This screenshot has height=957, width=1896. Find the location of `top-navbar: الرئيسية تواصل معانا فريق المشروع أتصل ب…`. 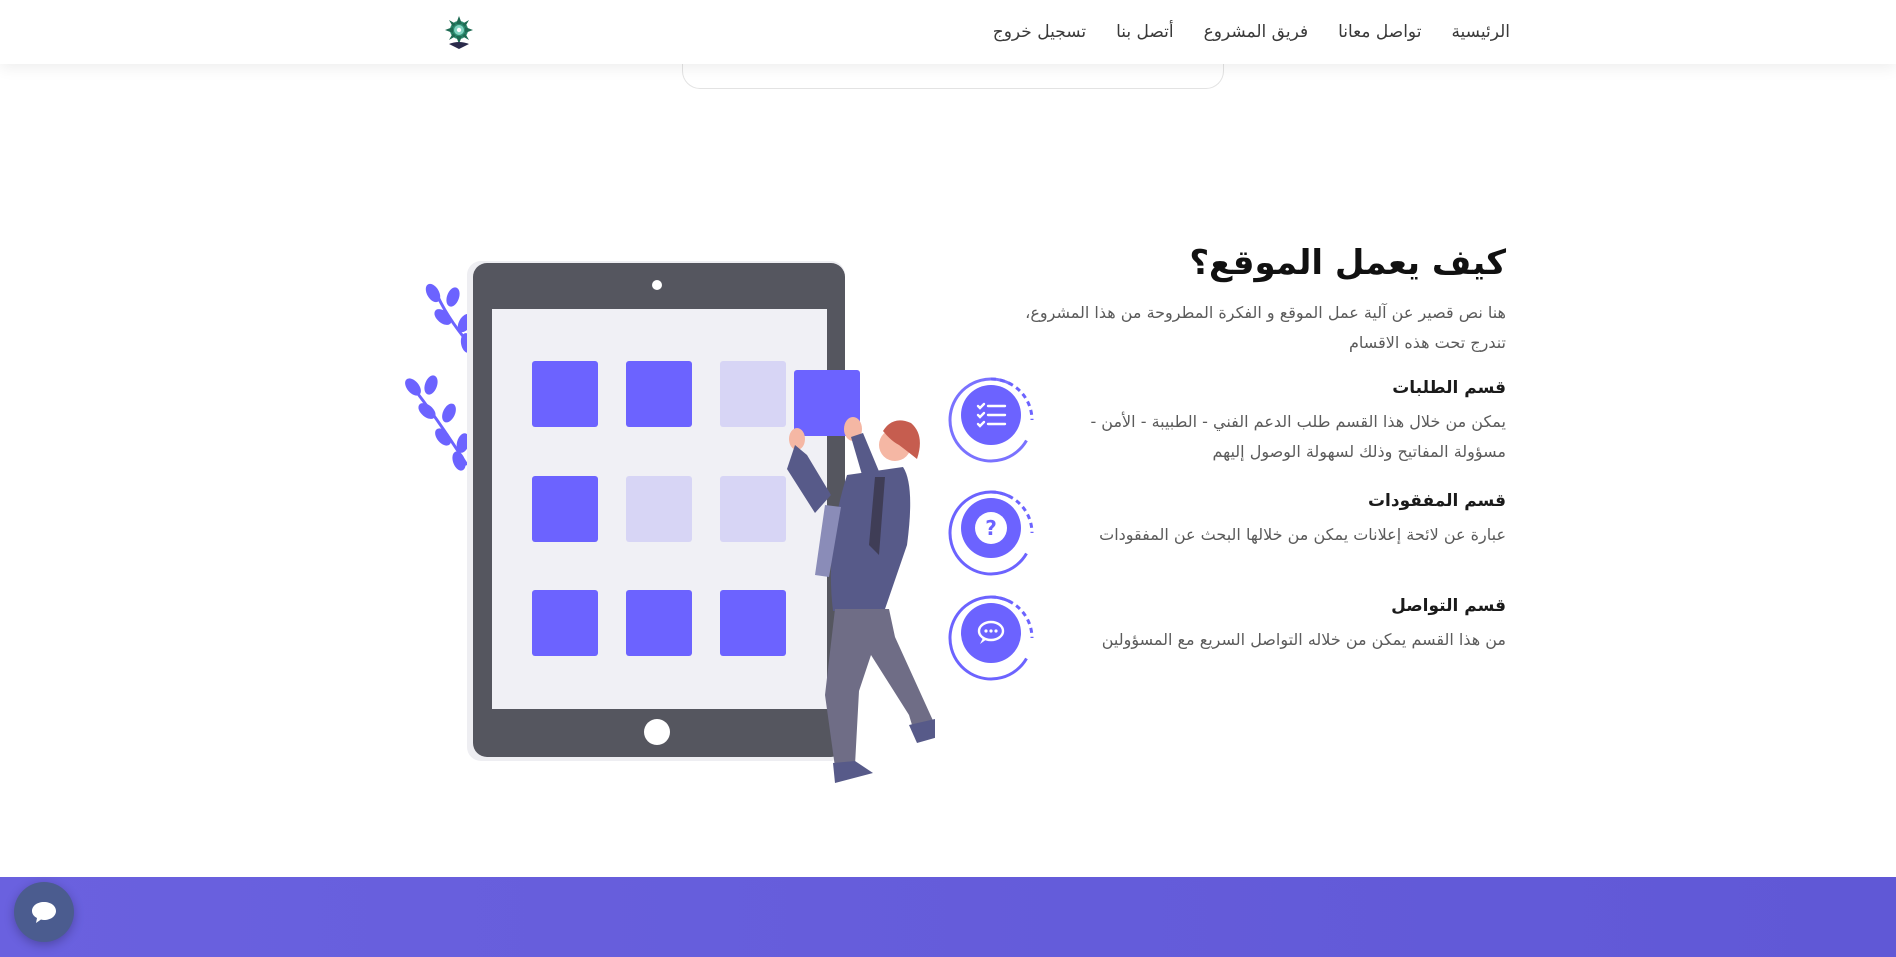

top-navbar: الرئيسية تواصل معانا فريق المشروع أتصل ب… is located at coordinates (948, 32).